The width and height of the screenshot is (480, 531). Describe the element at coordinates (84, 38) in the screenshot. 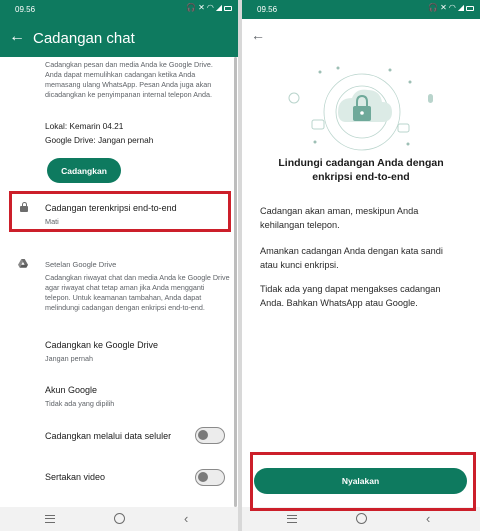

I see `page-title: Cadangan chat` at that location.